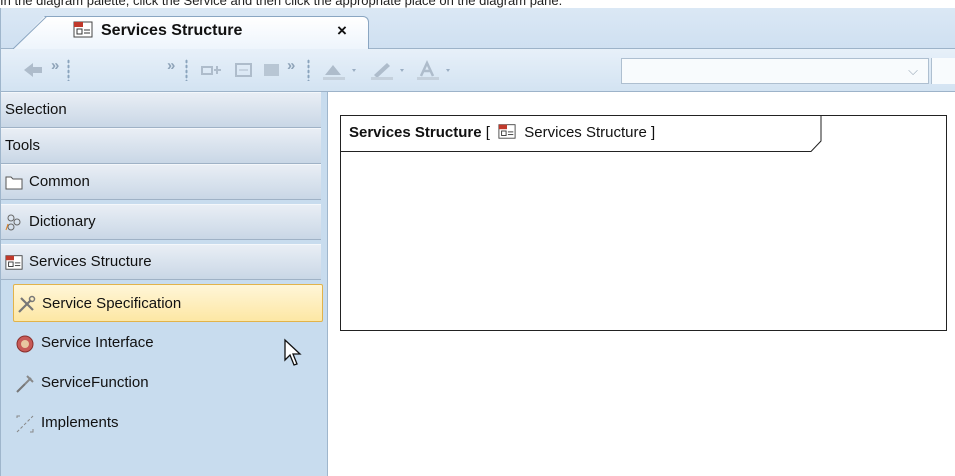 The width and height of the screenshot is (955, 476). What do you see at coordinates (36, 109) in the screenshot?
I see `palette-section-label: Selection` at bounding box center [36, 109].